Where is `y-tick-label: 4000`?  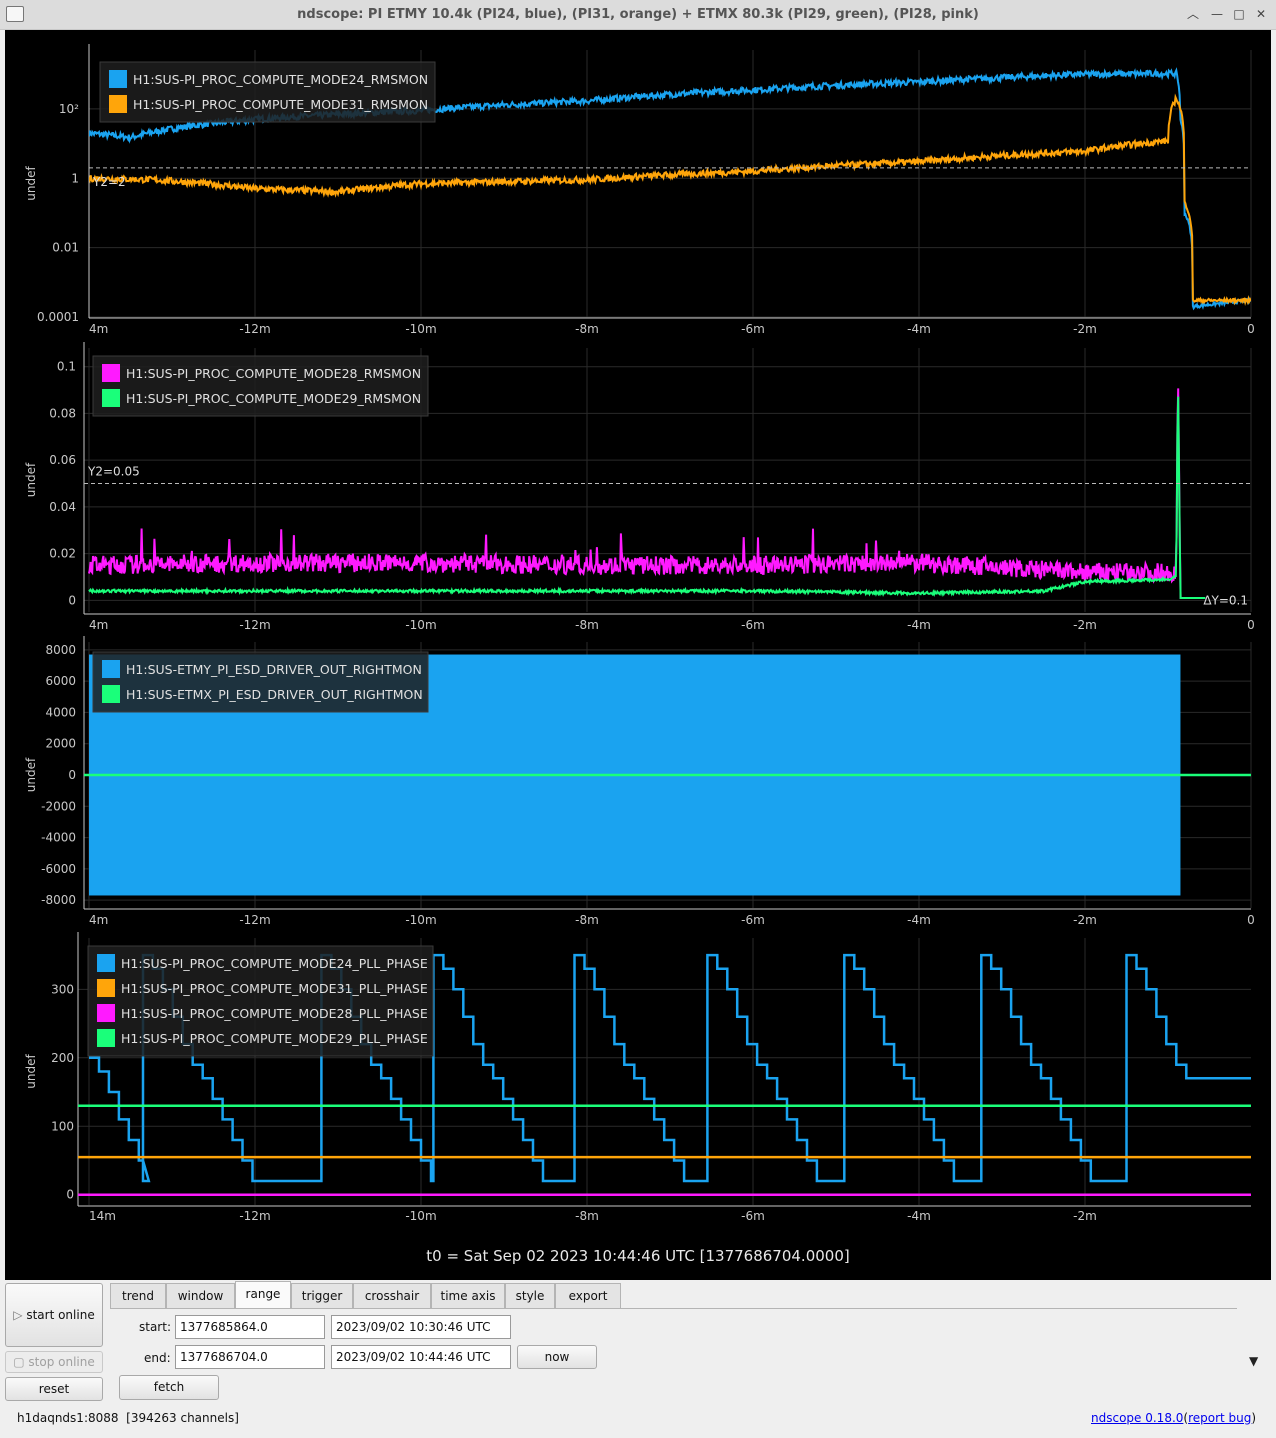 y-tick-label: 4000 is located at coordinates (60, 712).